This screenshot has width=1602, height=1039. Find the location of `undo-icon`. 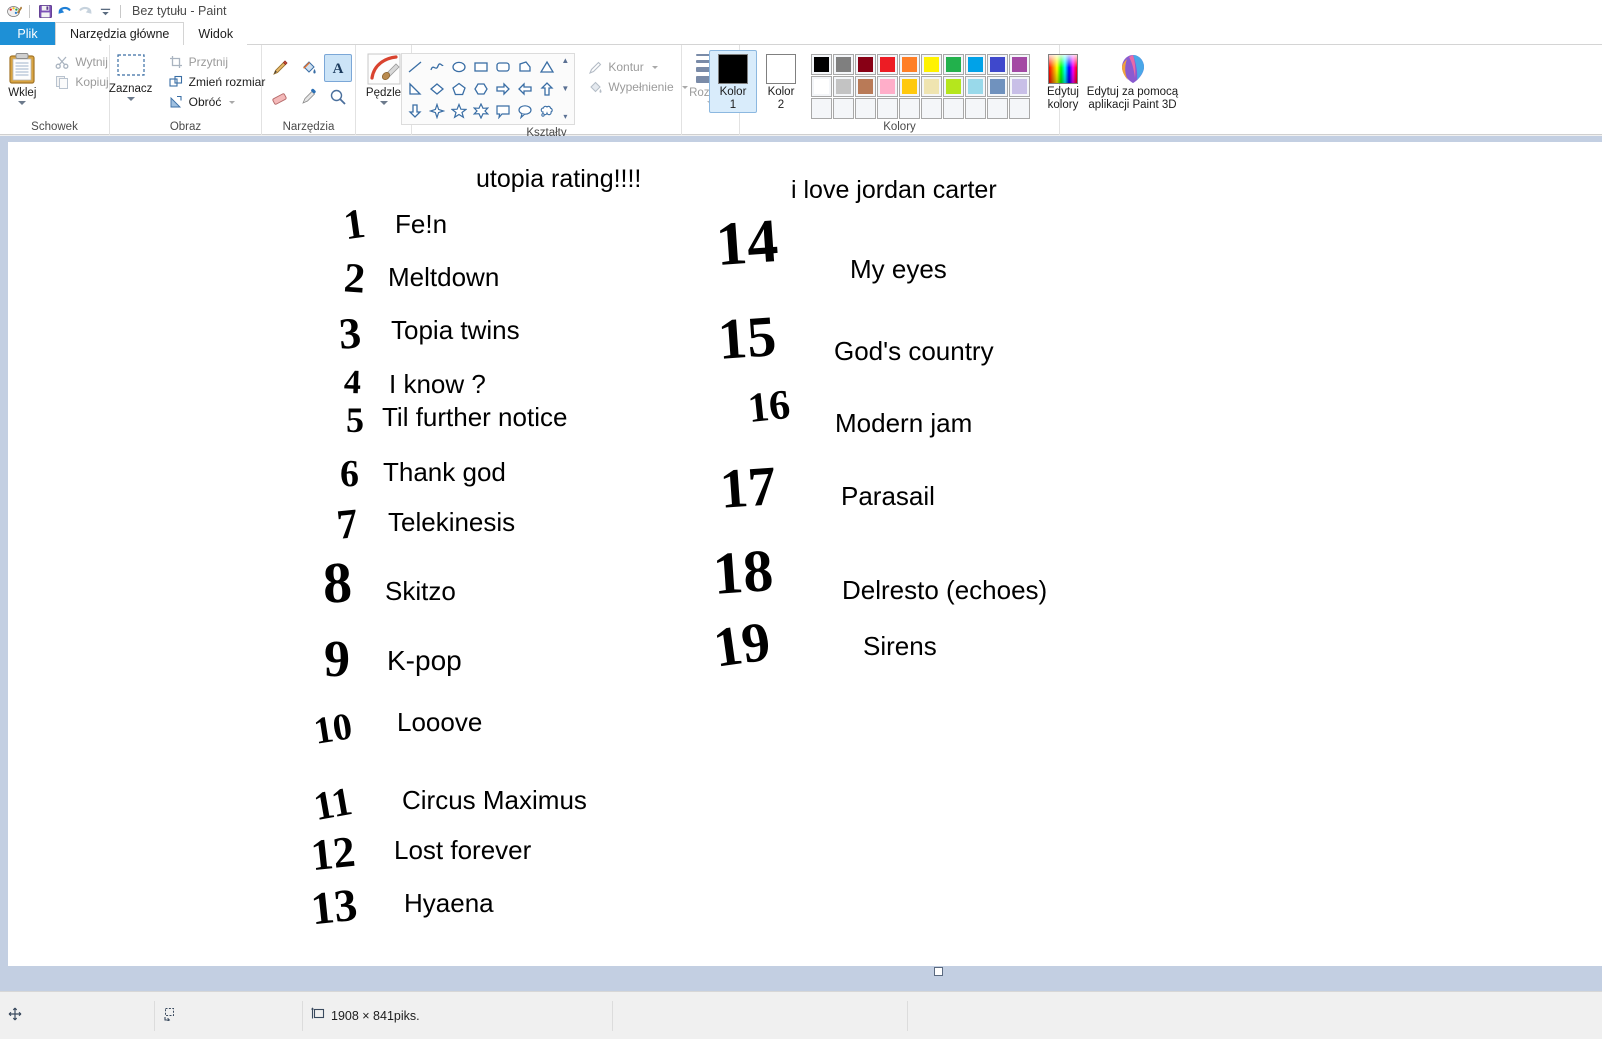

undo-icon is located at coordinates (65, 11).